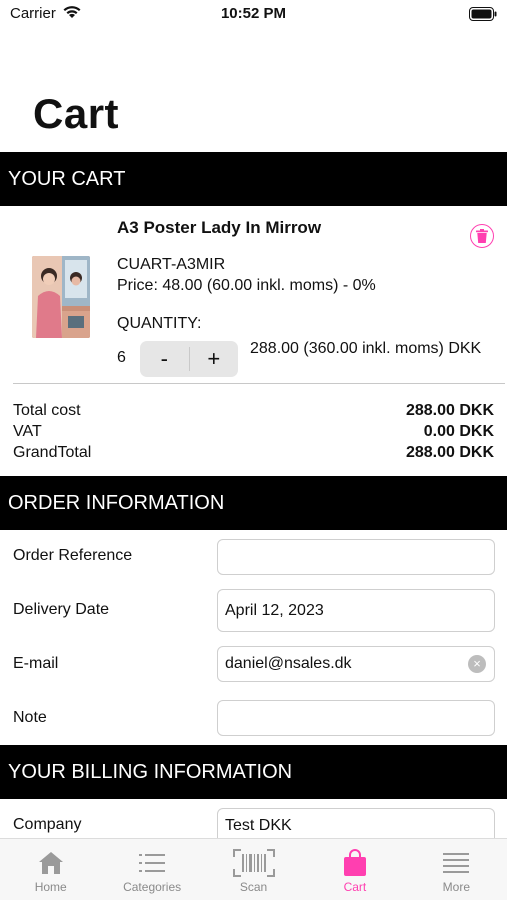  I want to click on tab-home: Home, so click(50, 869).